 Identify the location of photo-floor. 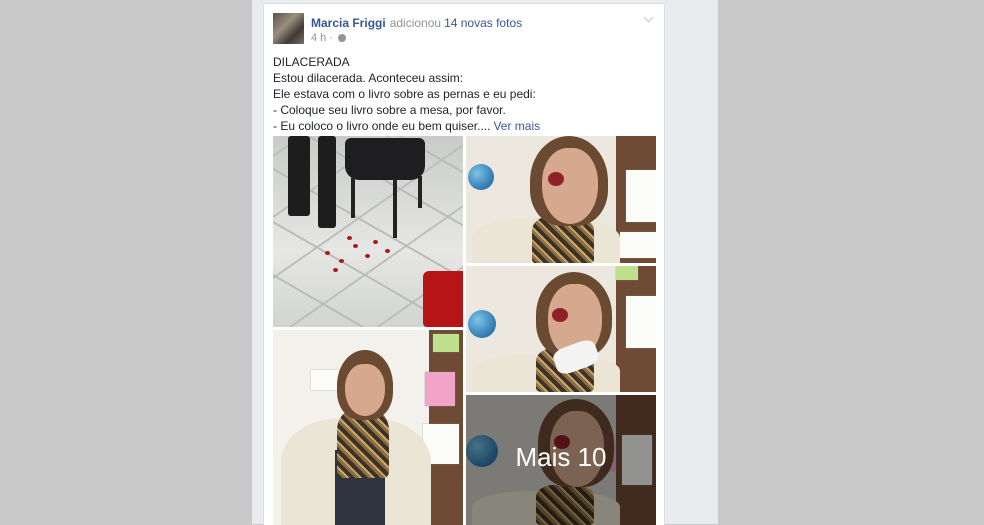
(368, 231).